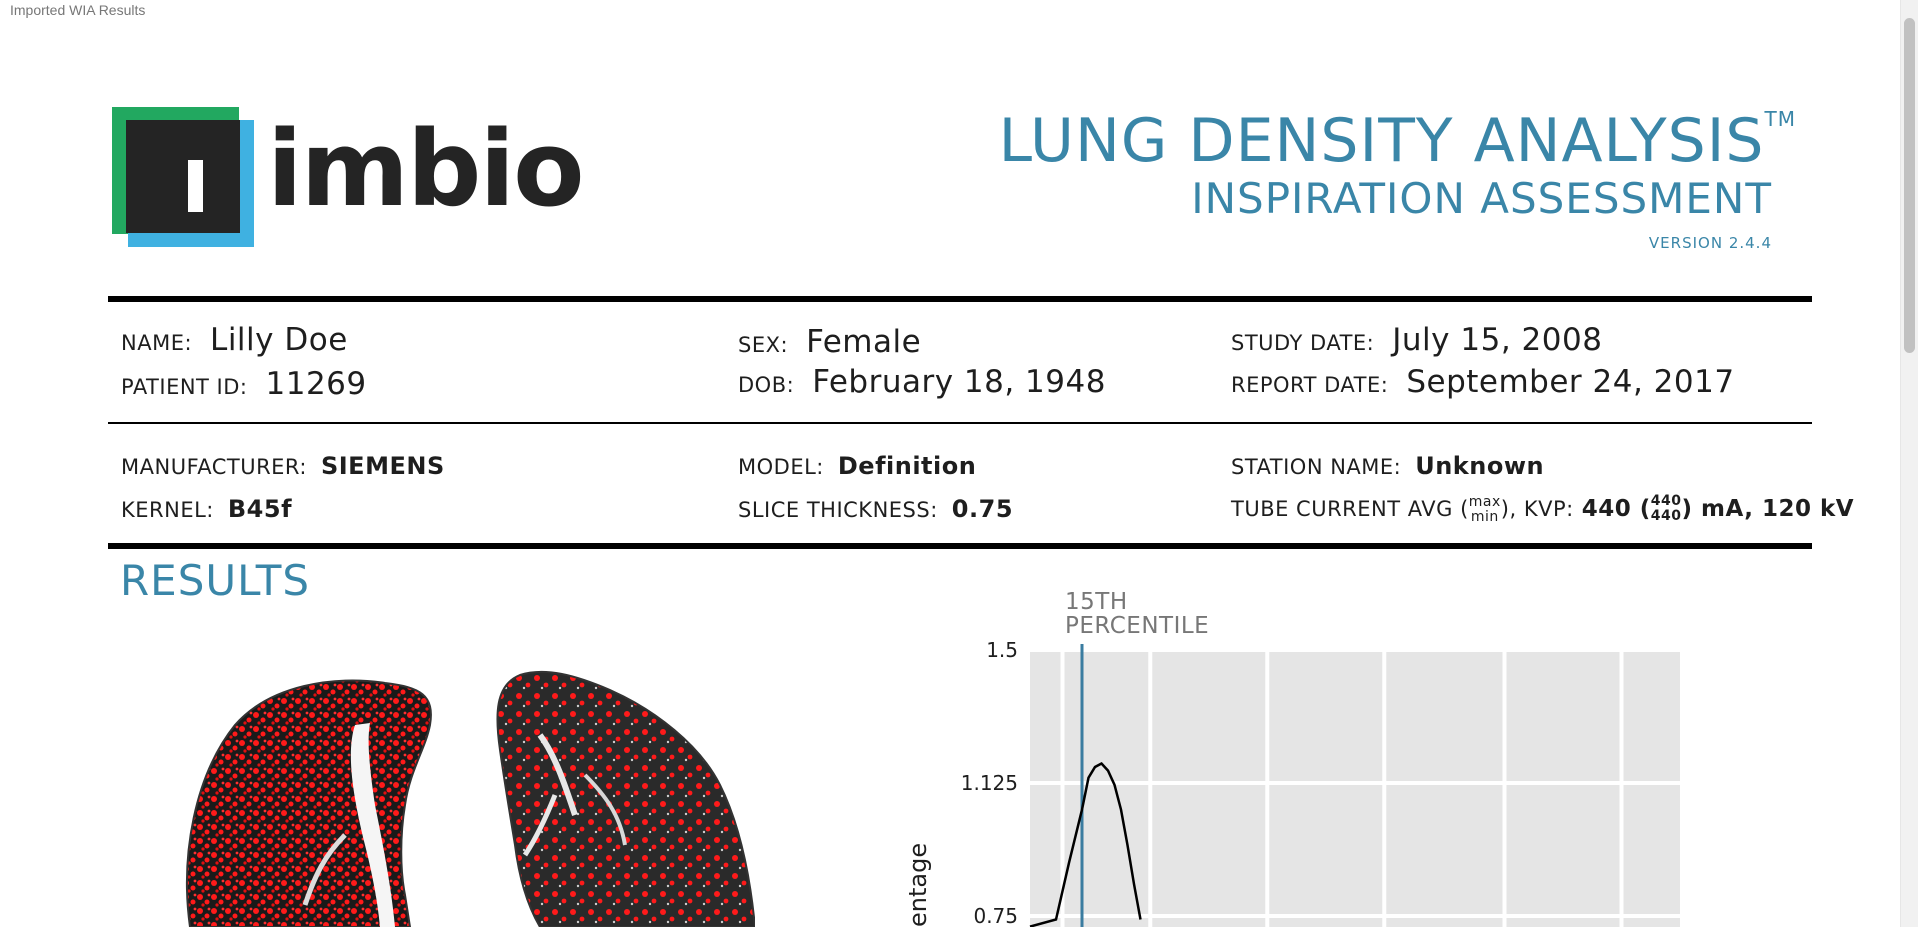 This screenshot has width=1918, height=927. What do you see at coordinates (781, 467) in the screenshot?
I see `model-label: MODEL:` at bounding box center [781, 467].